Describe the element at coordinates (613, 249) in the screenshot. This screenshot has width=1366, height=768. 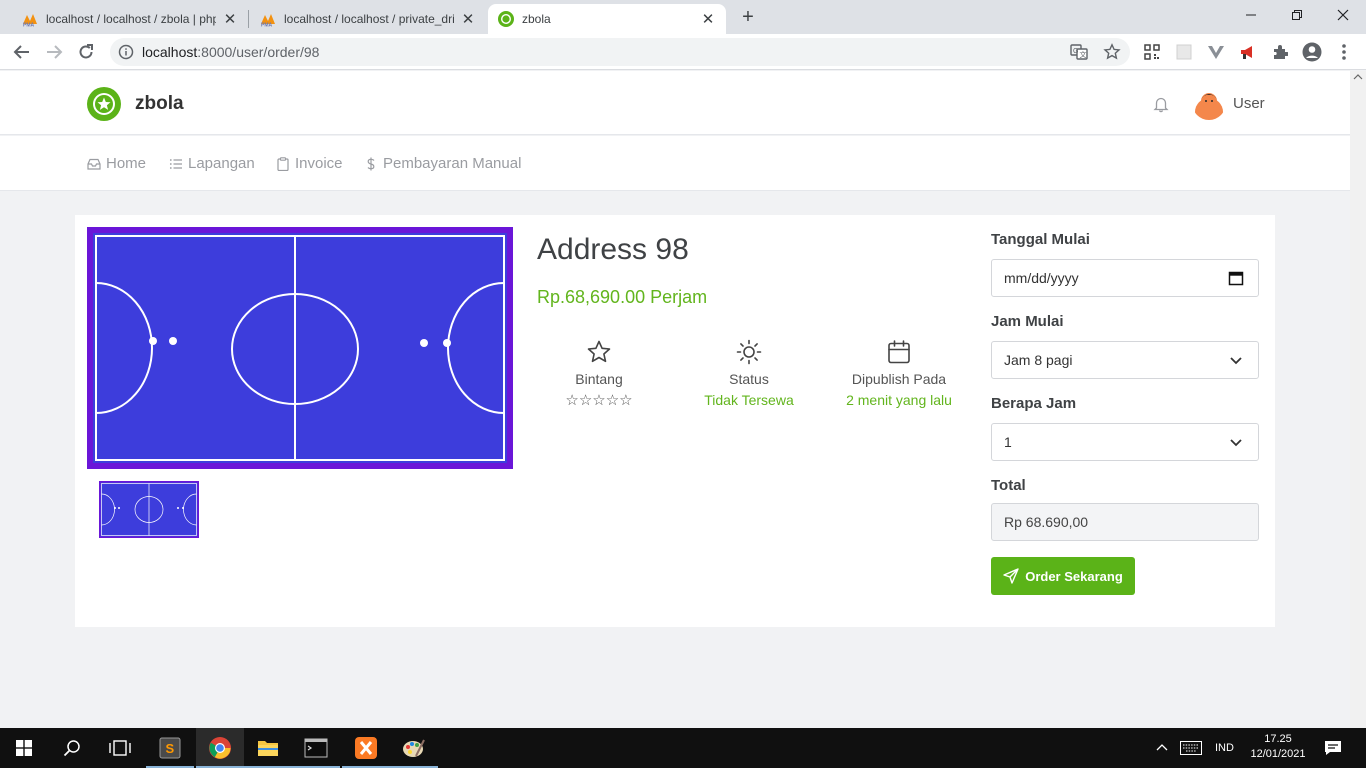
I see `field-title: Address 98` at that location.